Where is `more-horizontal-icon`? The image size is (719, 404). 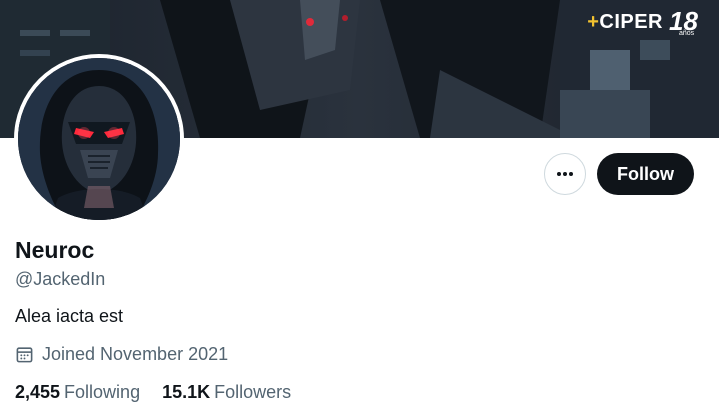 more-horizontal-icon is located at coordinates (565, 174).